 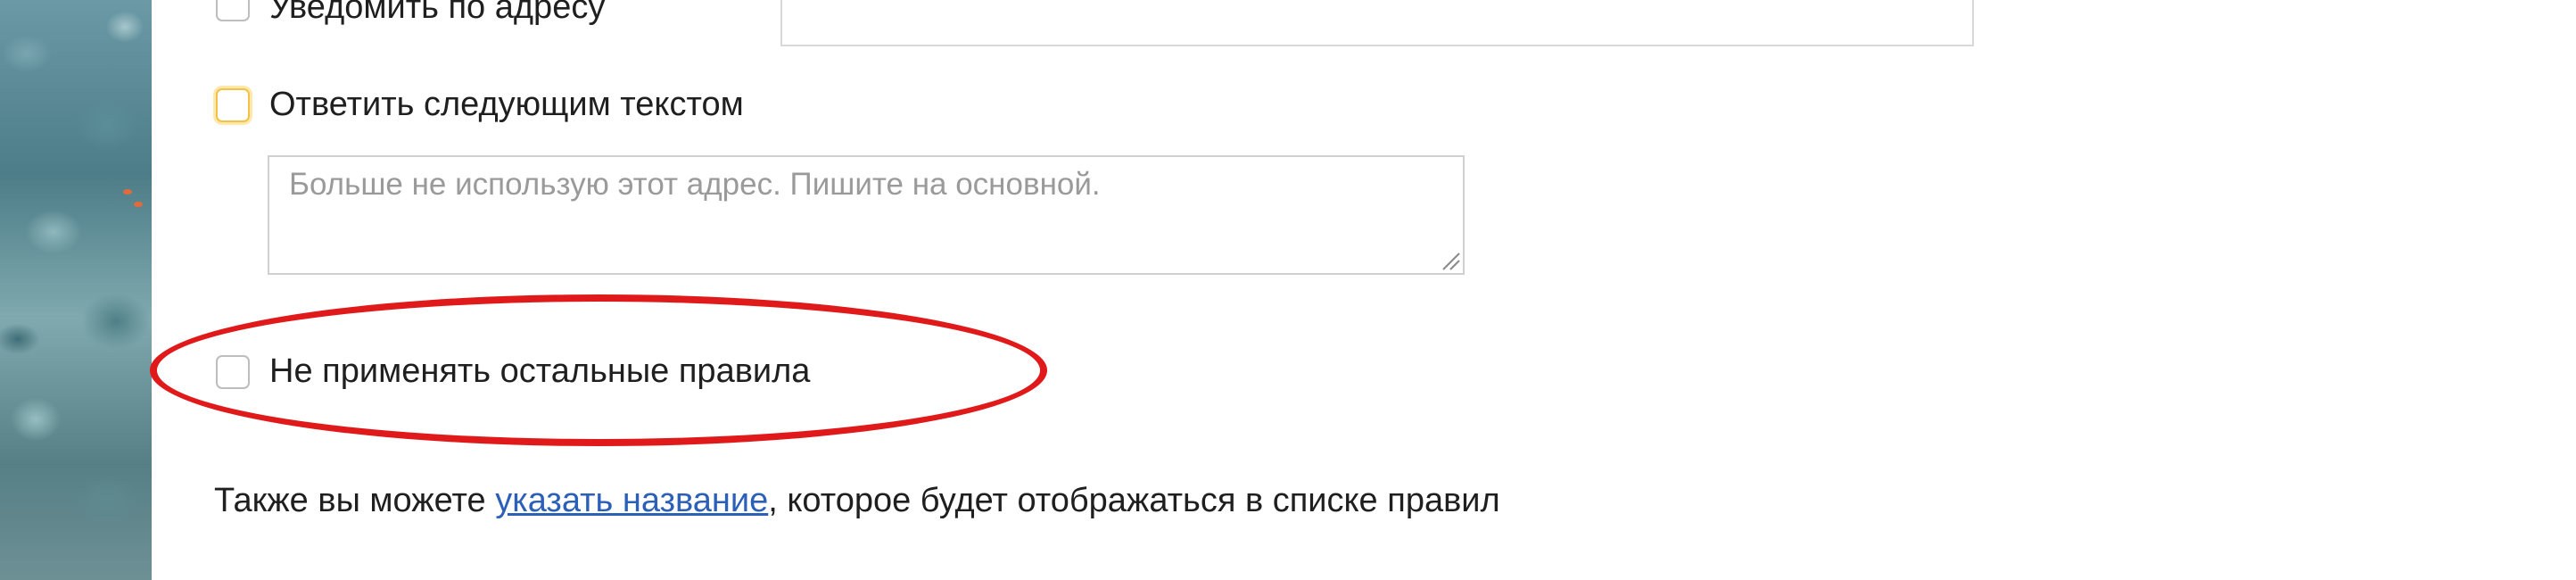 I want to click on notify-label: Уведомить по адресу, so click(x=438, y=13).